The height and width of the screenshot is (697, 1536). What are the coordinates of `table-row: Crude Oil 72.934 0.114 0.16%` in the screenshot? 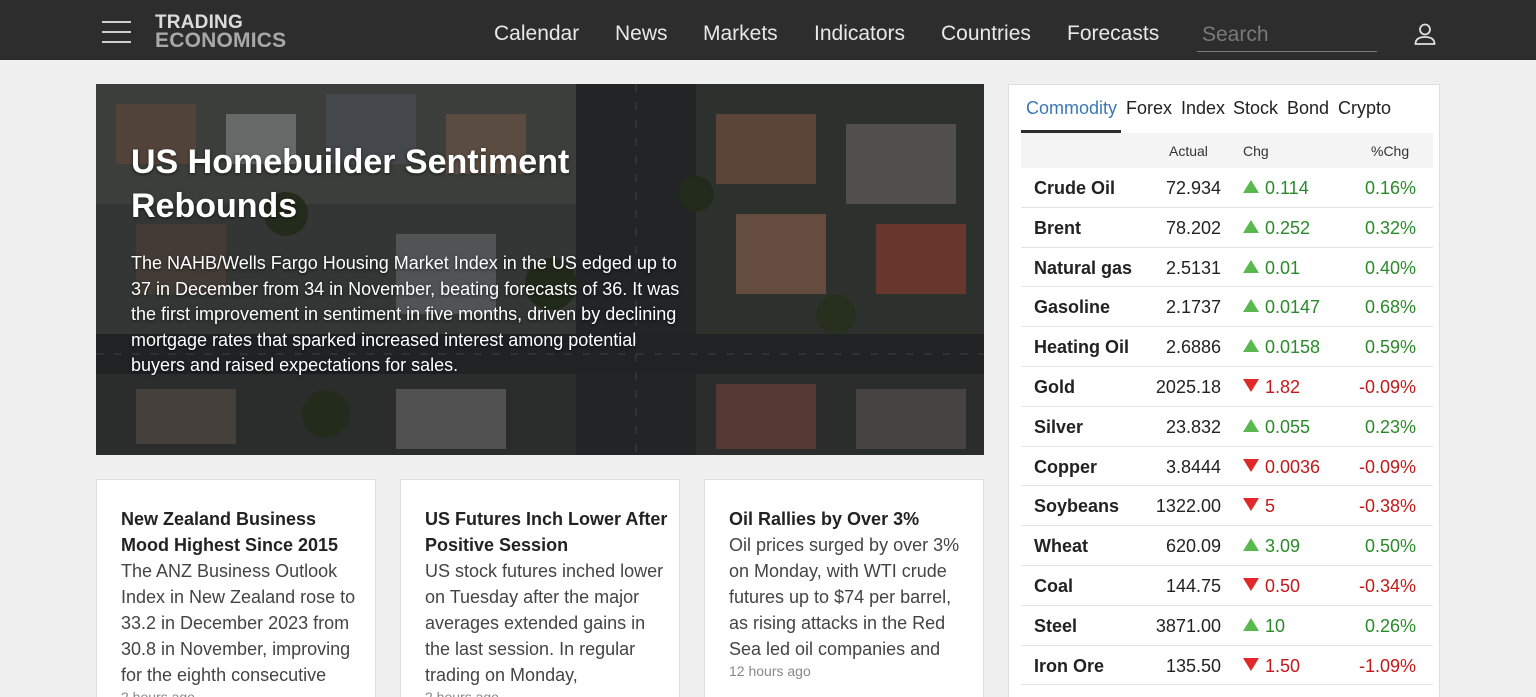 It's located at (1227, 188).